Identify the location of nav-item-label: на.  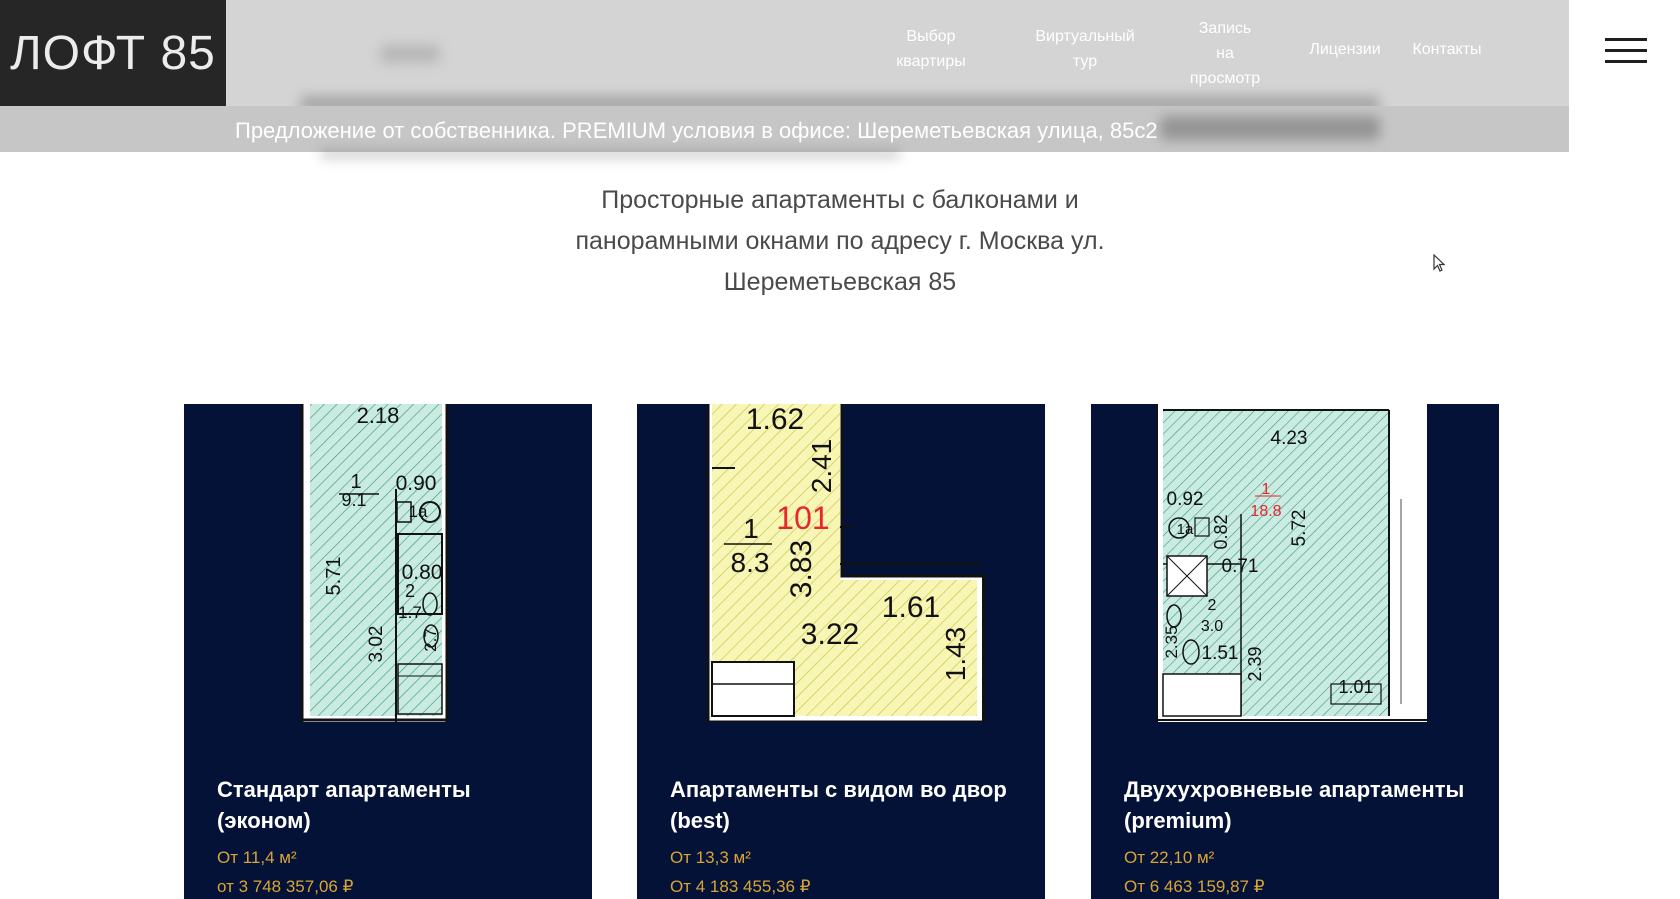
(1225, 53).